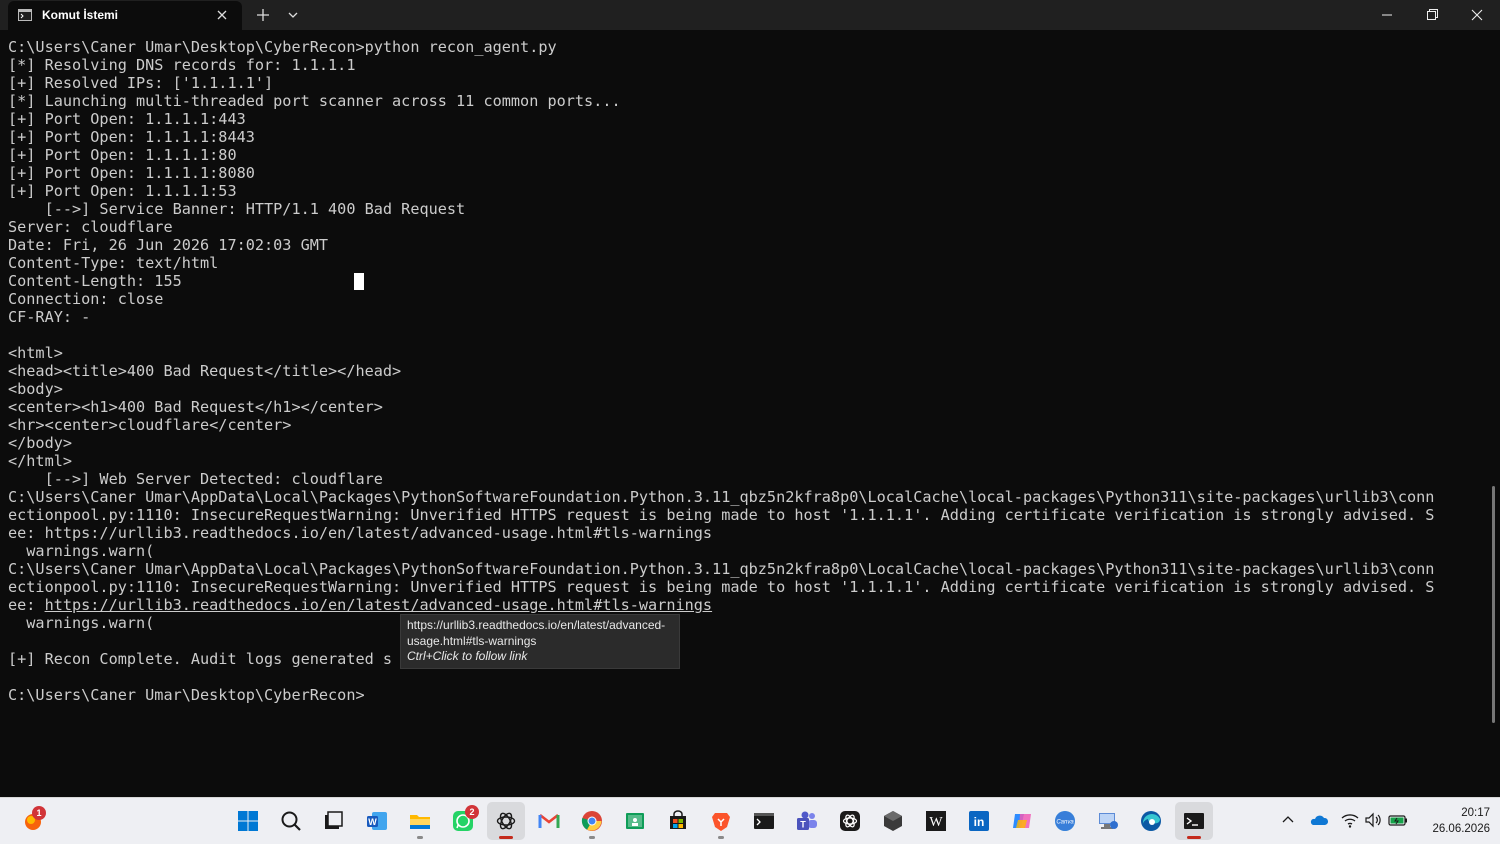 This screenshot has width=1500, height=844. Describe the element at coordinates (803, 825) in the screenshot. I see `svg-text: T` at that location.